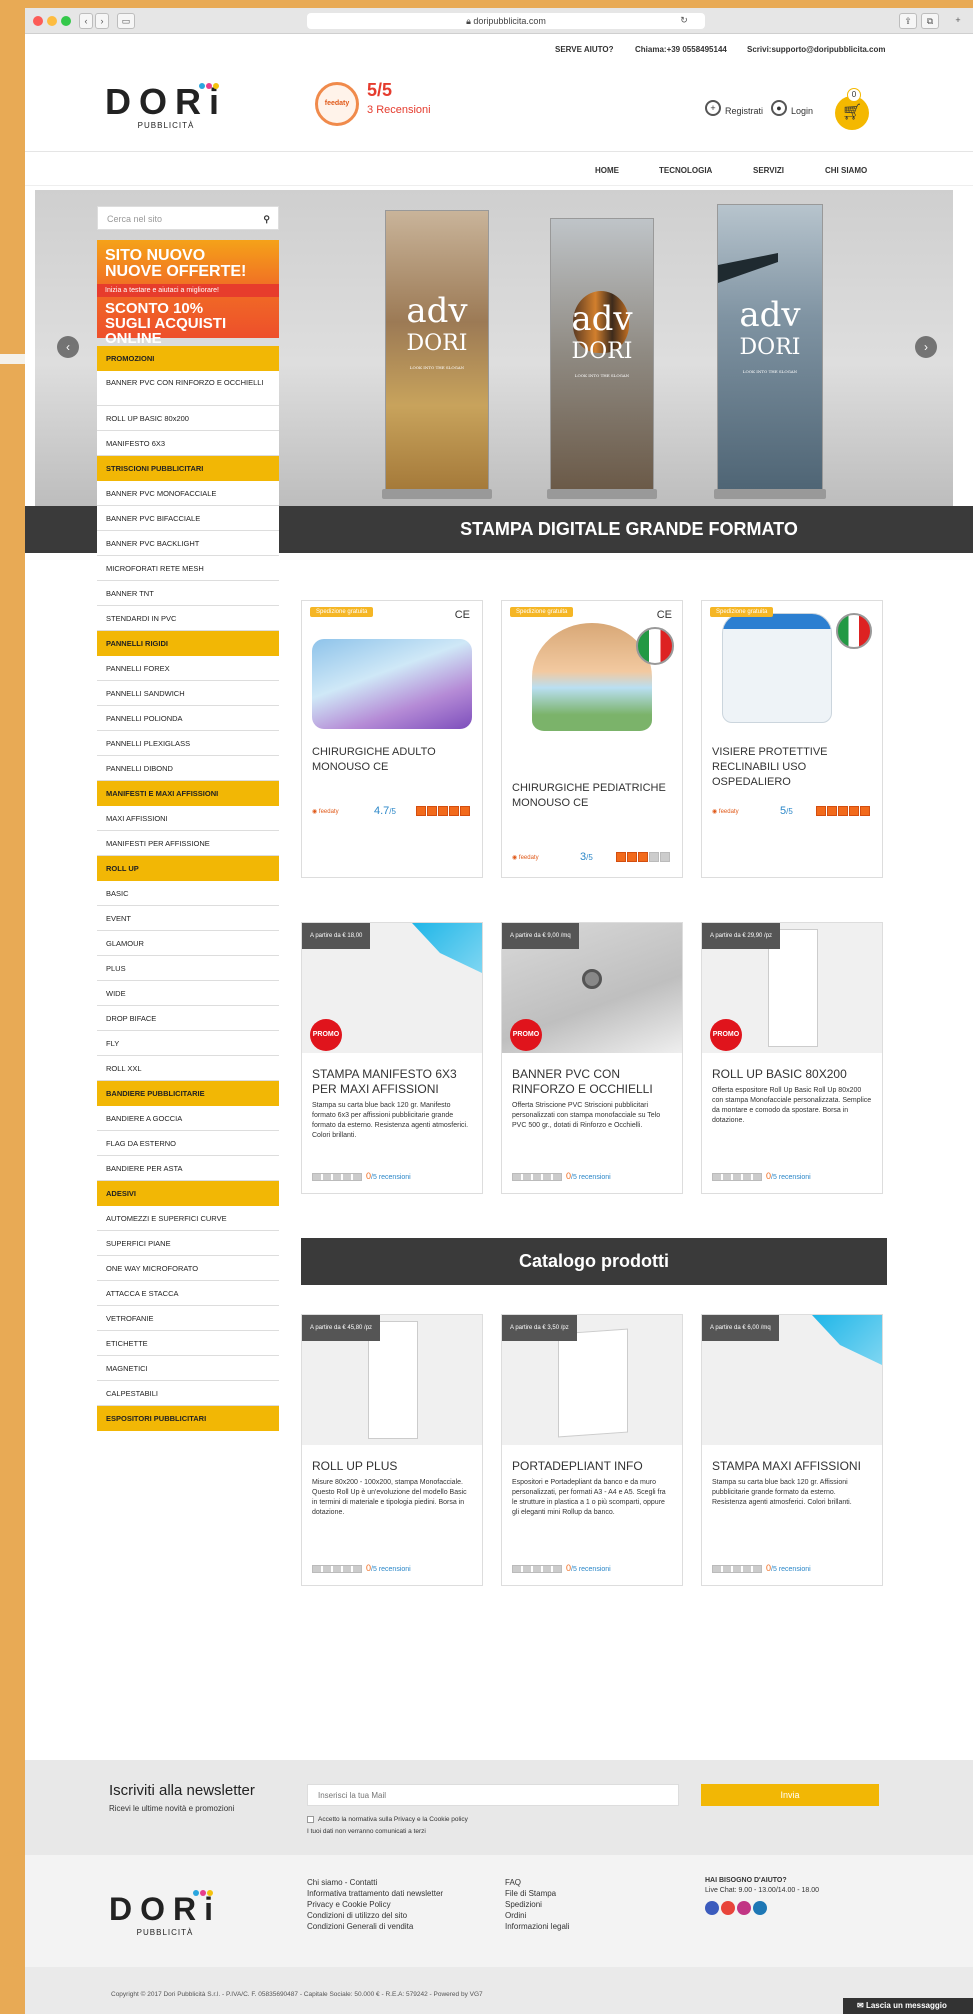  What do you see at coordinates (744, 111) in the screenshot?
I see `register-link: Registrati` at bounding box center [744, 111].